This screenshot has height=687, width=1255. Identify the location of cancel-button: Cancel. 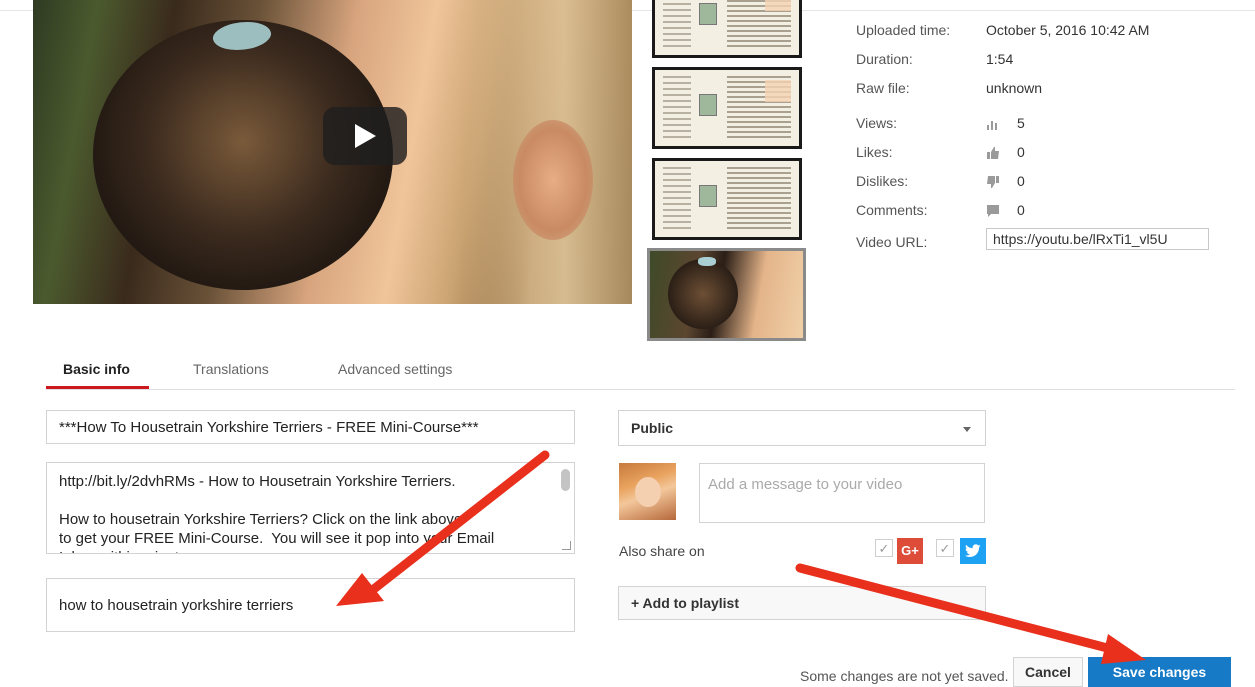
(1048, 672).